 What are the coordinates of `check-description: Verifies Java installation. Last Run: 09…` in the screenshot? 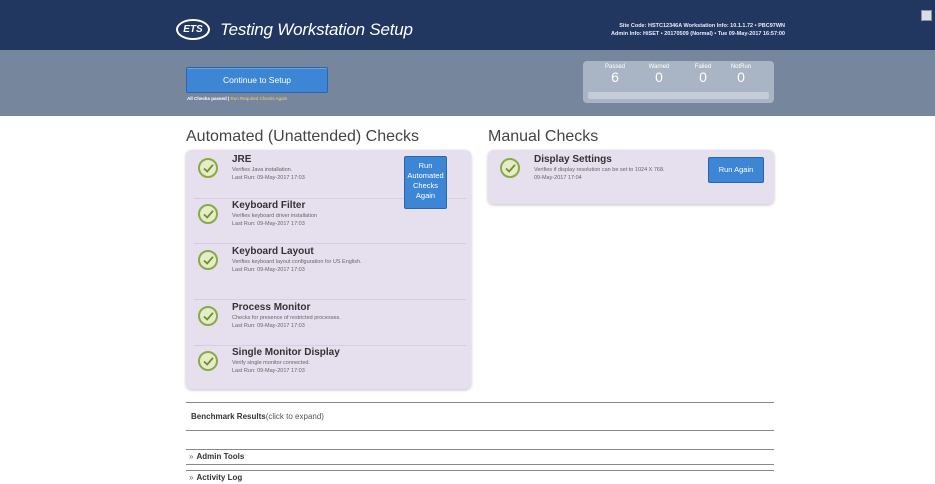 It's located at (311, 174).